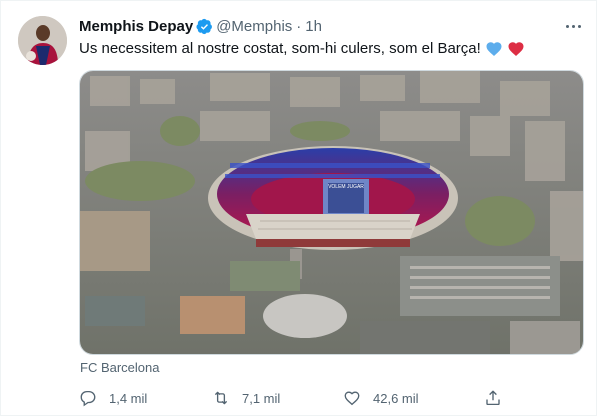 The image size is (597, 416). I want to click on retweet-count: 7,1 mil, so click(261, 398).